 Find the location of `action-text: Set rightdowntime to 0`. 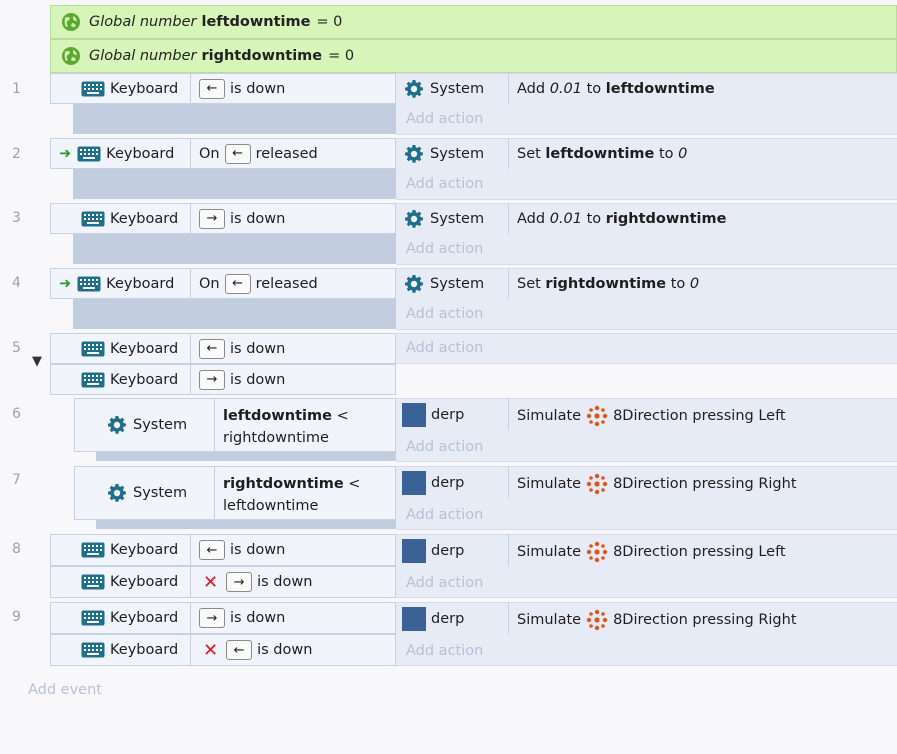

action-text: Set rightdowntime to 0 is located at coordinates (608, 284).